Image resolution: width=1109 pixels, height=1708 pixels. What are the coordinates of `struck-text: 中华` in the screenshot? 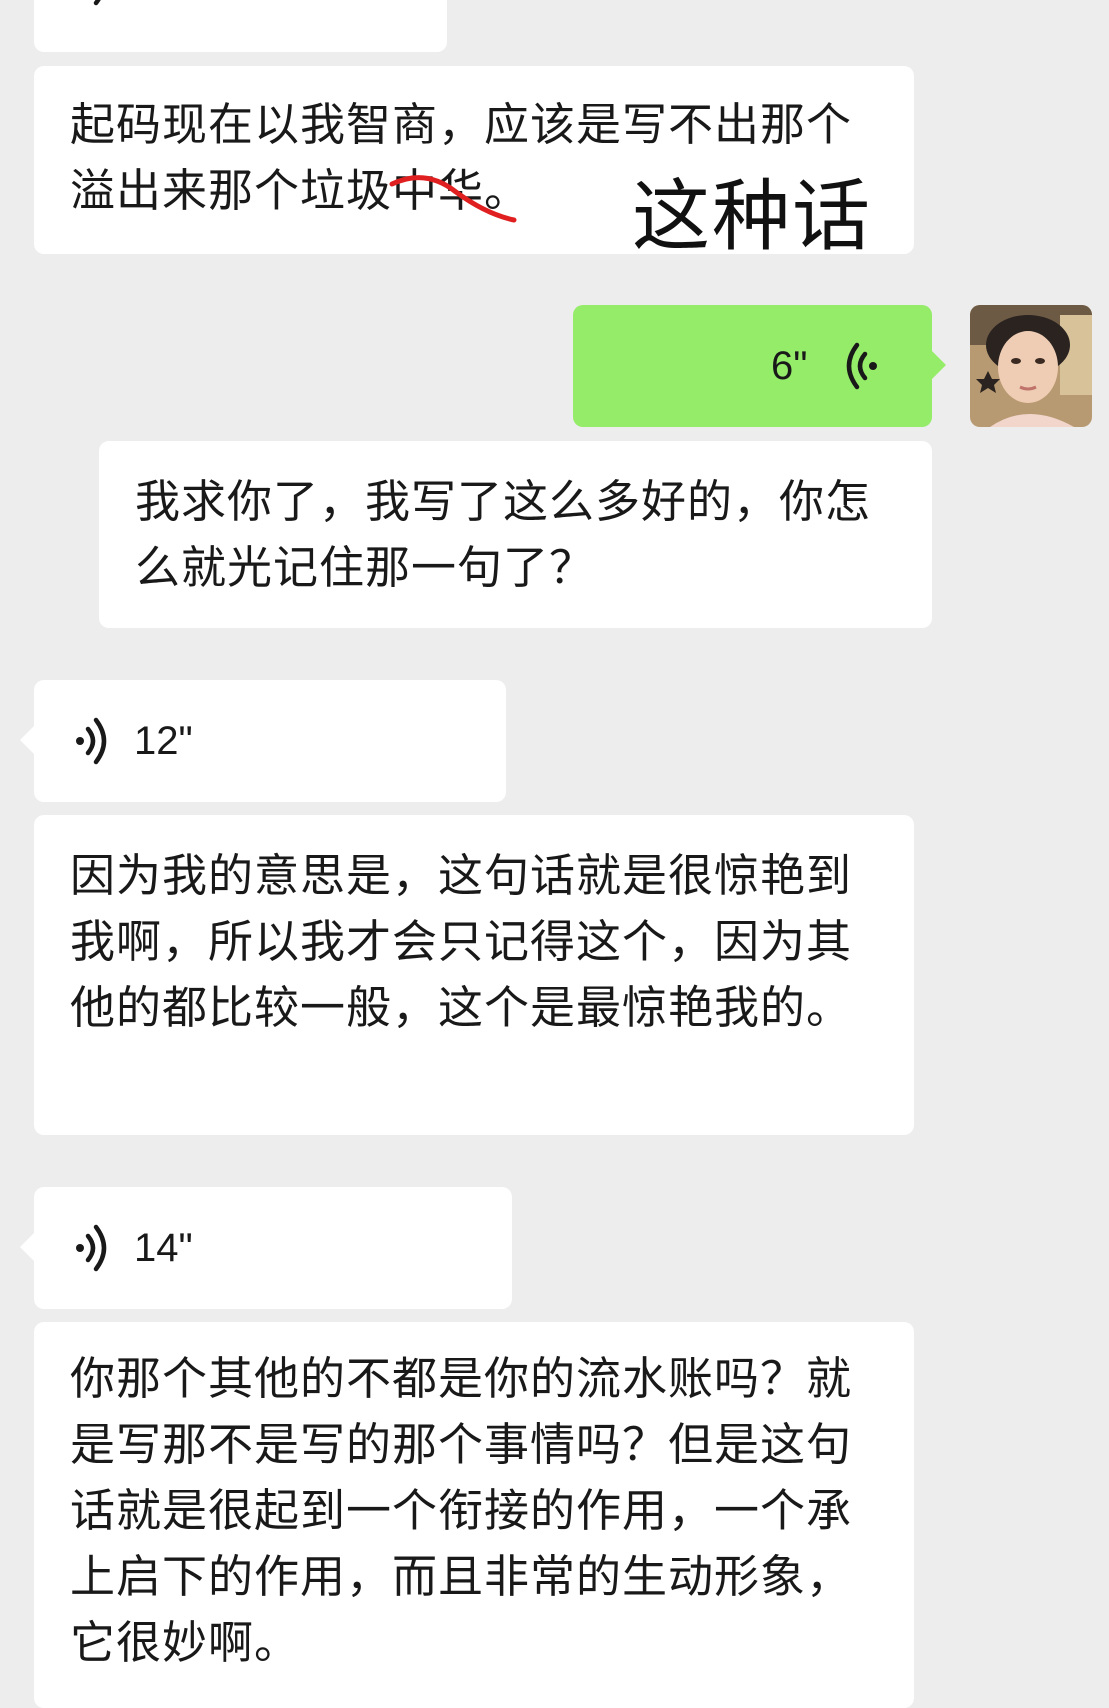 It's located at (453, 193).